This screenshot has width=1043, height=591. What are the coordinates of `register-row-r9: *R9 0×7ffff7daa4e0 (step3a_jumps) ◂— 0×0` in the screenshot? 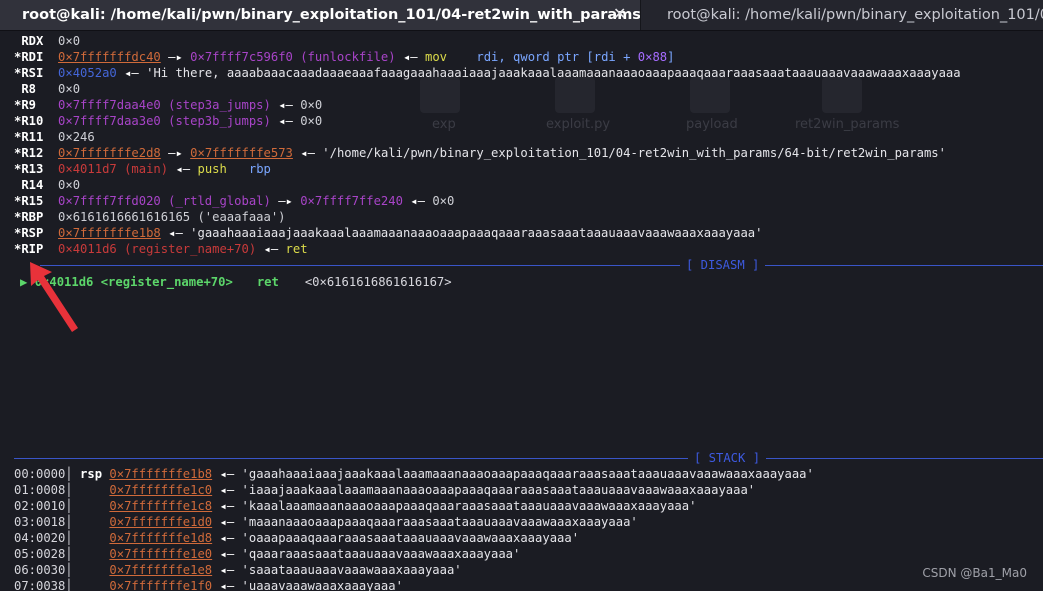 It's located at (168, 105).